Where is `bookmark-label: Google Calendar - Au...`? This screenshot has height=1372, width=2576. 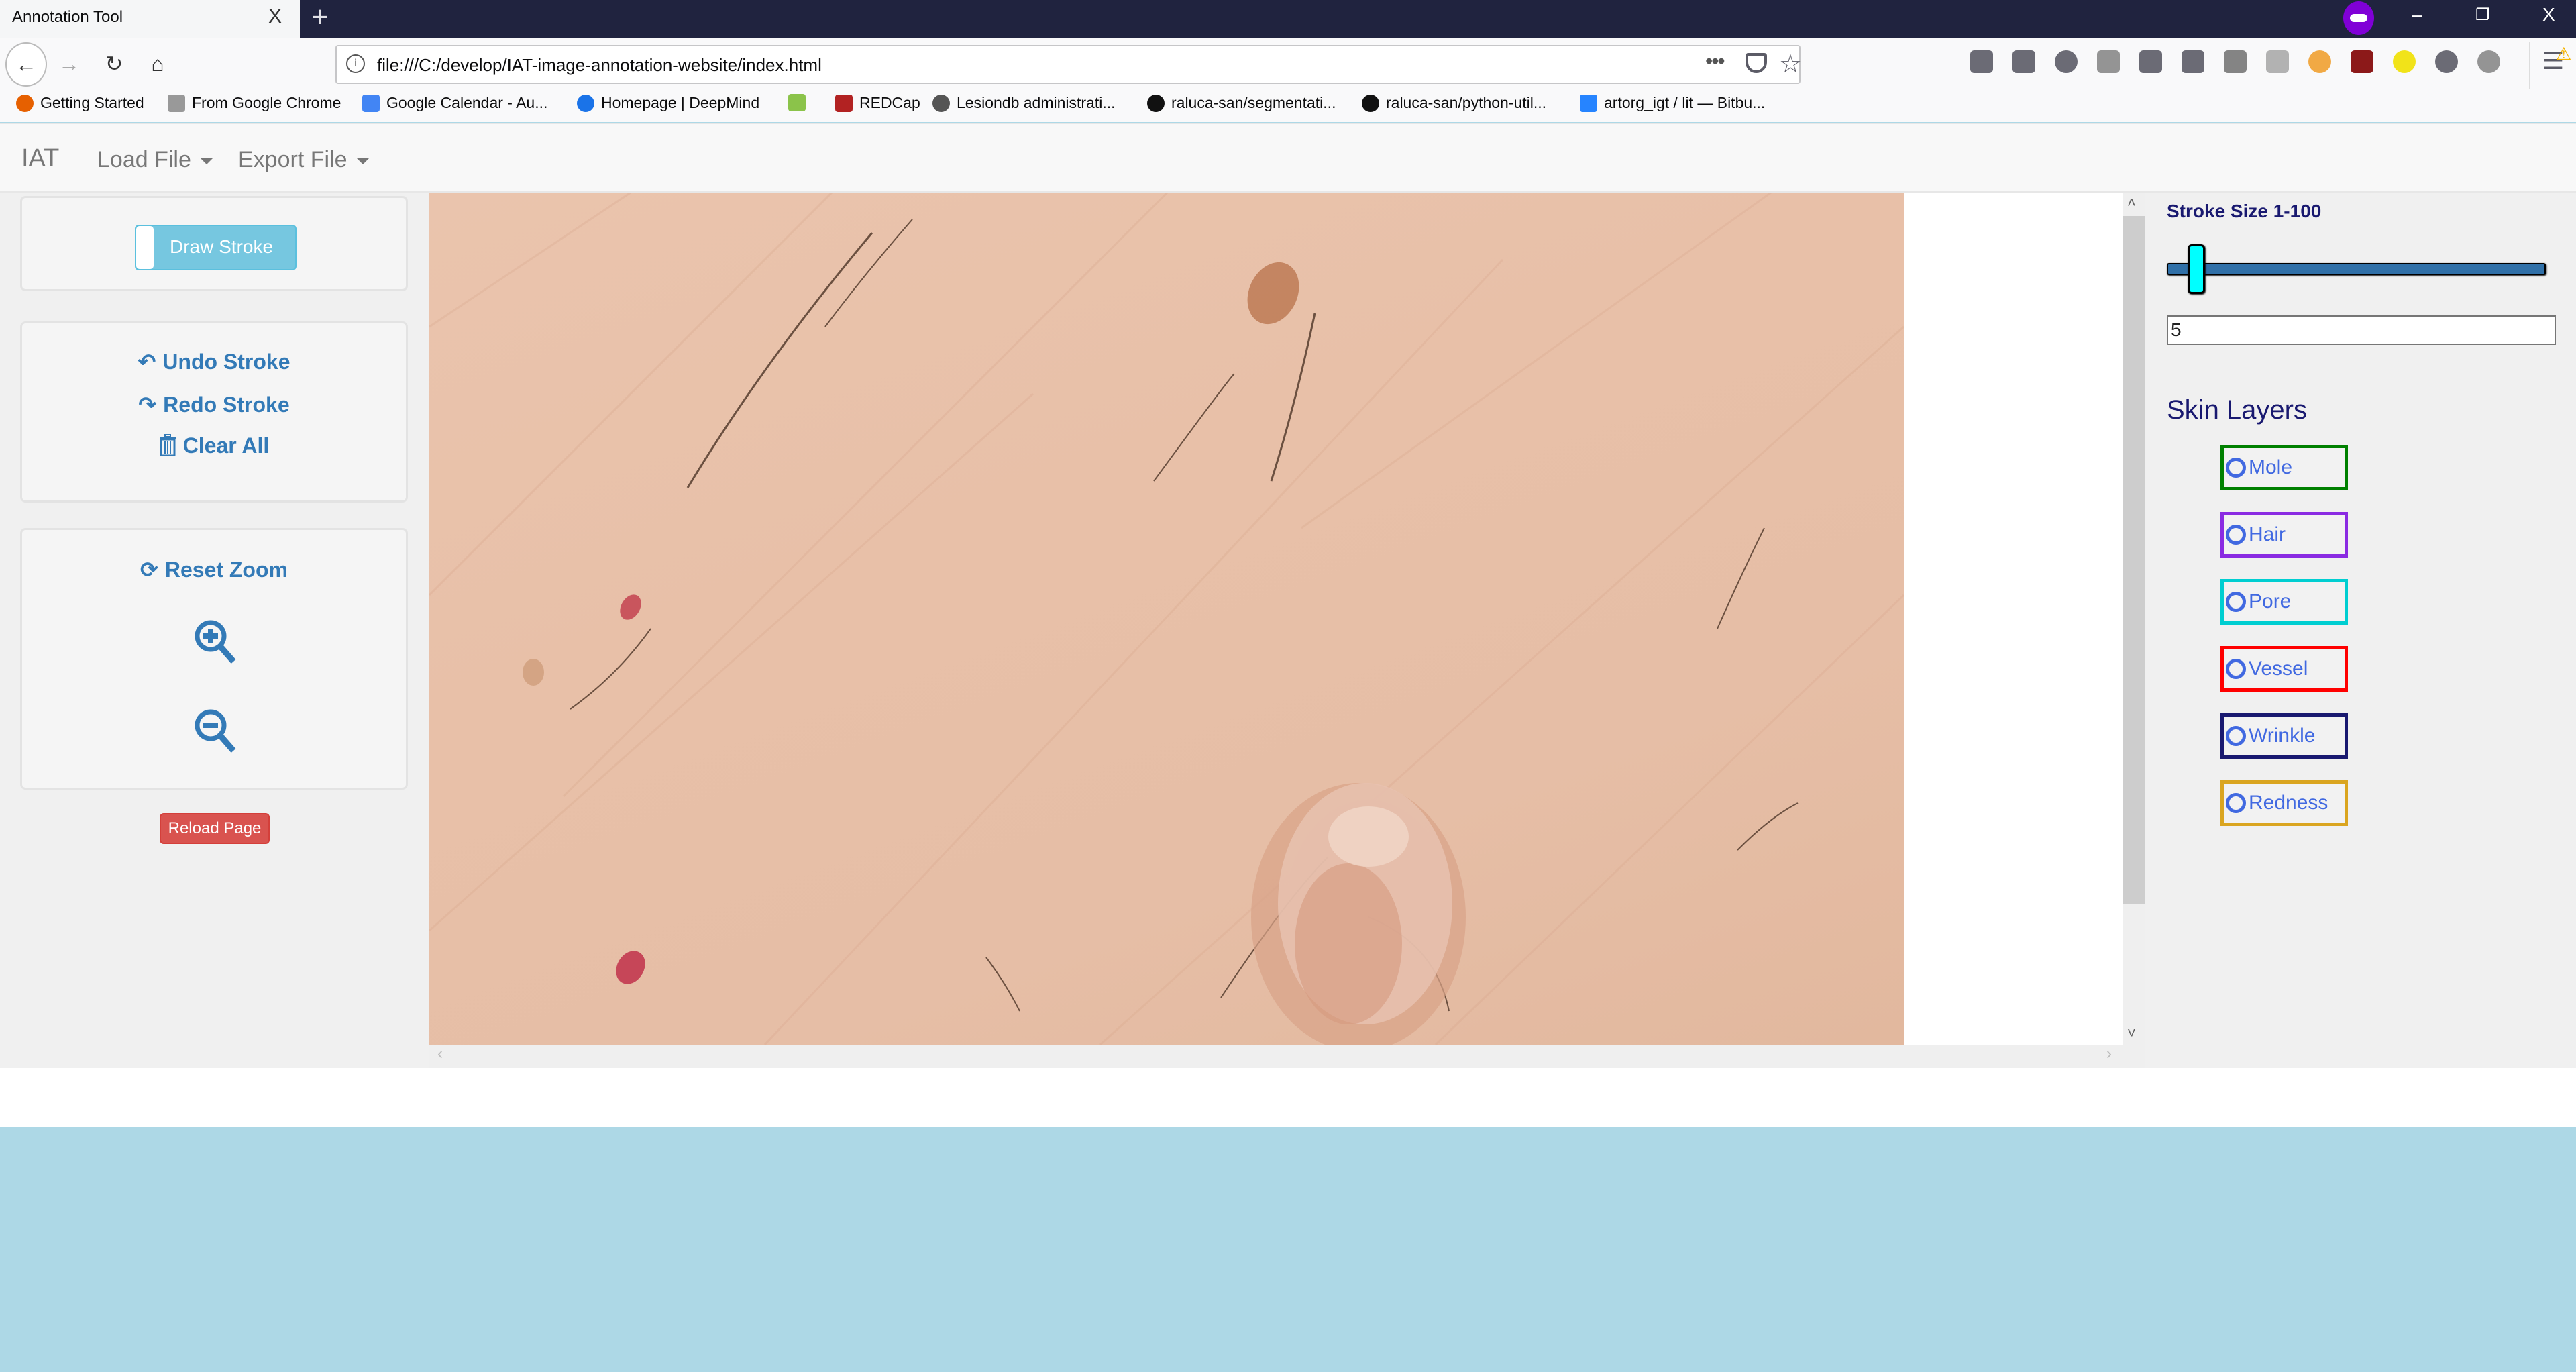 bookmark-label: Google Calendar - Au... is located at coordinates (467, 102).